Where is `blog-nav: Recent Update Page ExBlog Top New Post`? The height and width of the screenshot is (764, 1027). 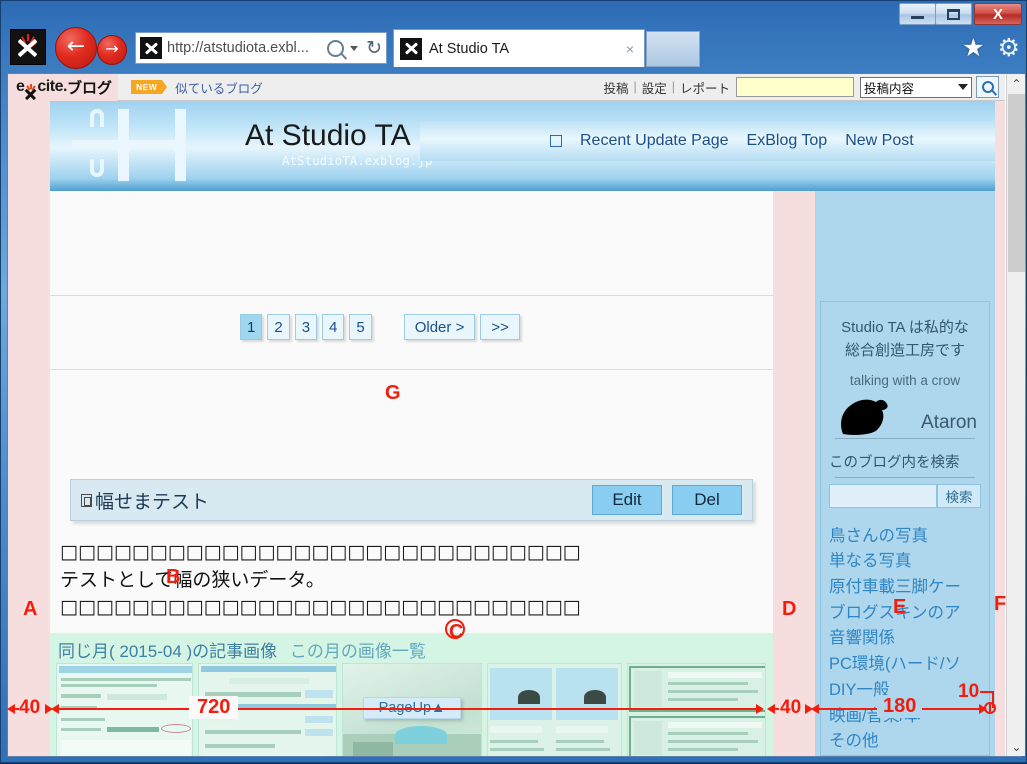
blog-nav: Recent Update Page ExBlog Top New Post is located at coordinates (707, 141).